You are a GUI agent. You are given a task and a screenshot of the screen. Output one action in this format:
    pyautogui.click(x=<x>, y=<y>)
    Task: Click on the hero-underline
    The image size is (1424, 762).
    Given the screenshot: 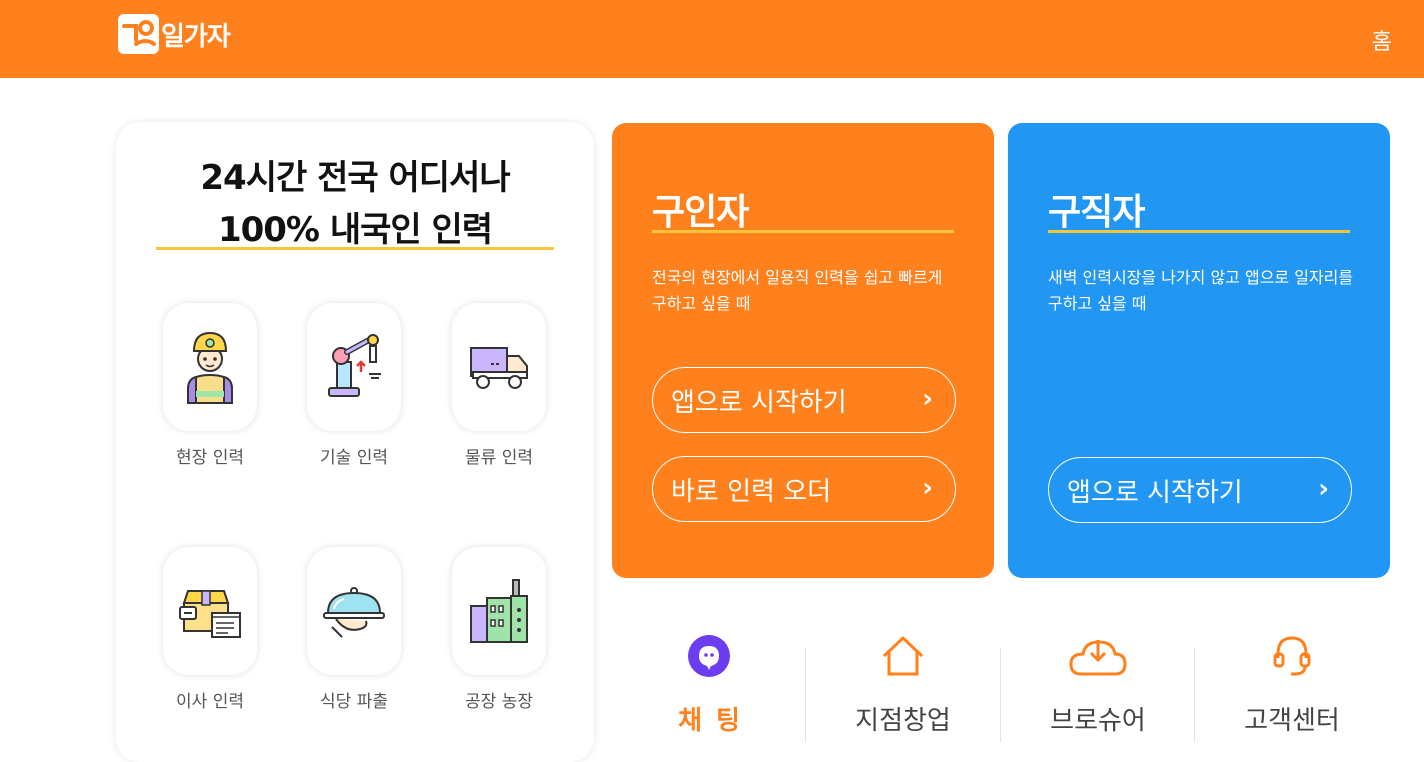 What is the action you would take?
    pyautogui.click(x=355, y=248)
    